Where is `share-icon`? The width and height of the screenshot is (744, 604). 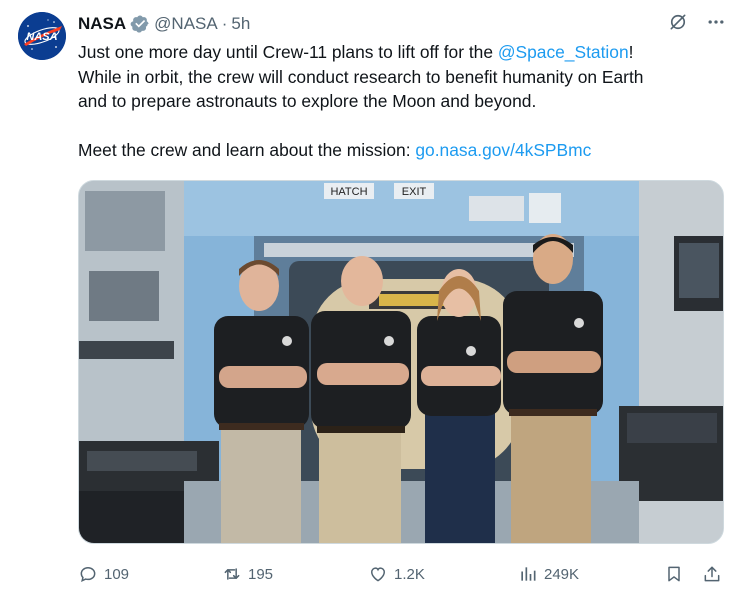
share-icon is located at coordinates (712, 574).